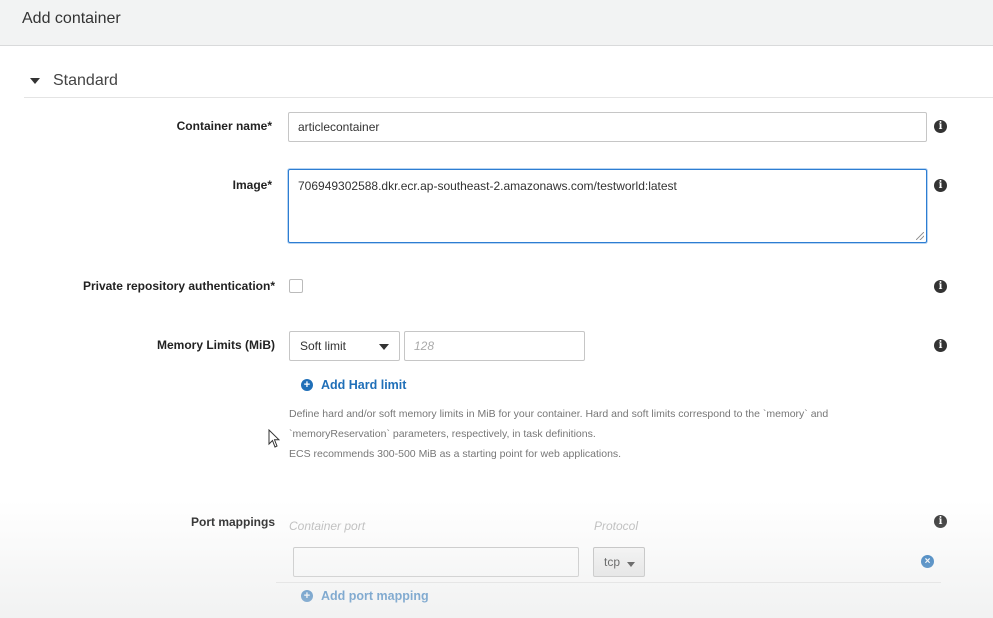 Image resolution: width=993 pixels, height=618 pixels. I want to click on add-port-mapping-label: Add port mapping, so click(375, 596).